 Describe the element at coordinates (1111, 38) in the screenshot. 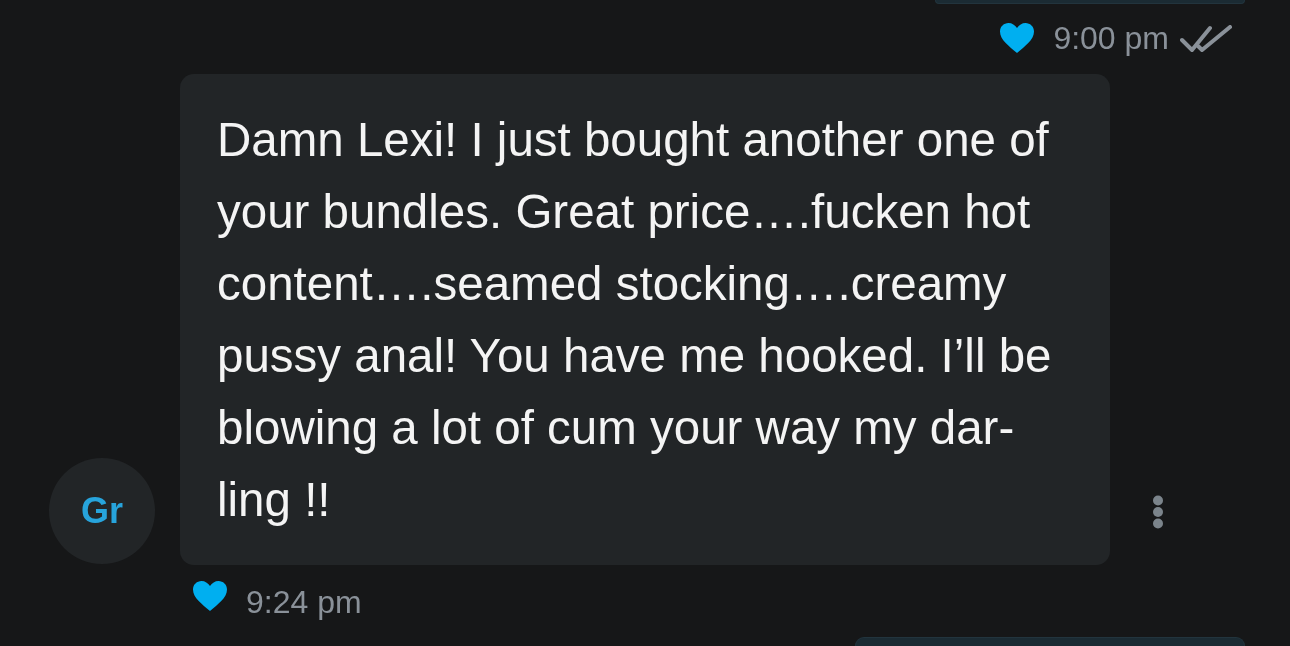

I see `message-time: 9:00 pm` at that location.